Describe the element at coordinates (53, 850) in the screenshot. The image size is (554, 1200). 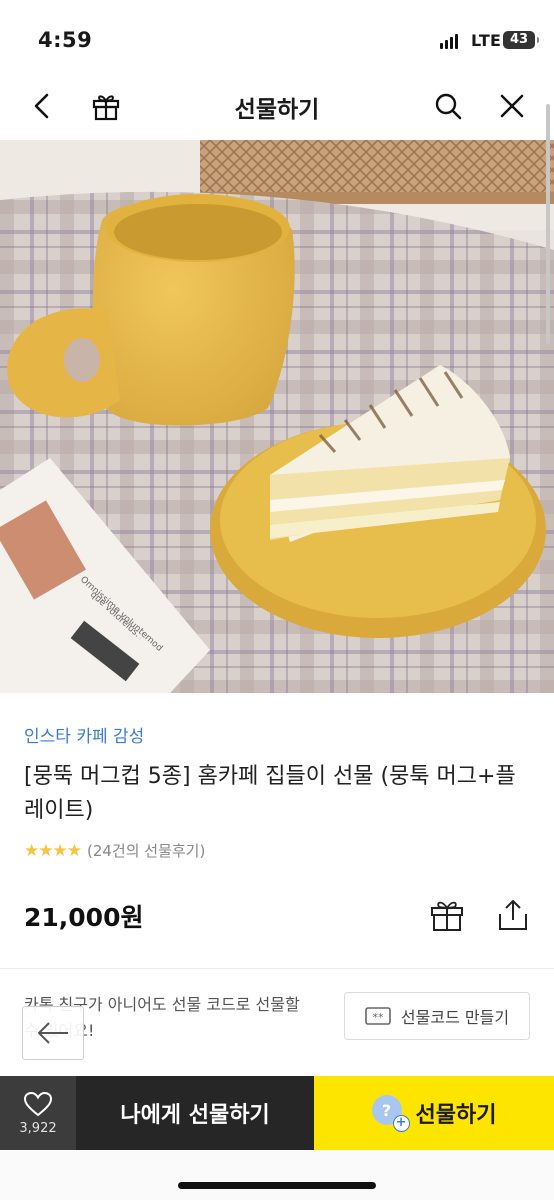
I see `star-rating-icon: ★★★★` at that location.